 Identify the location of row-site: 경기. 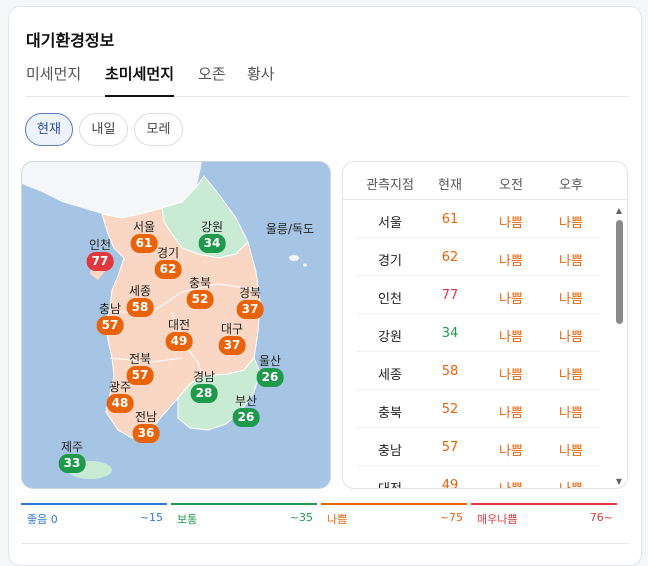
(390, 261).